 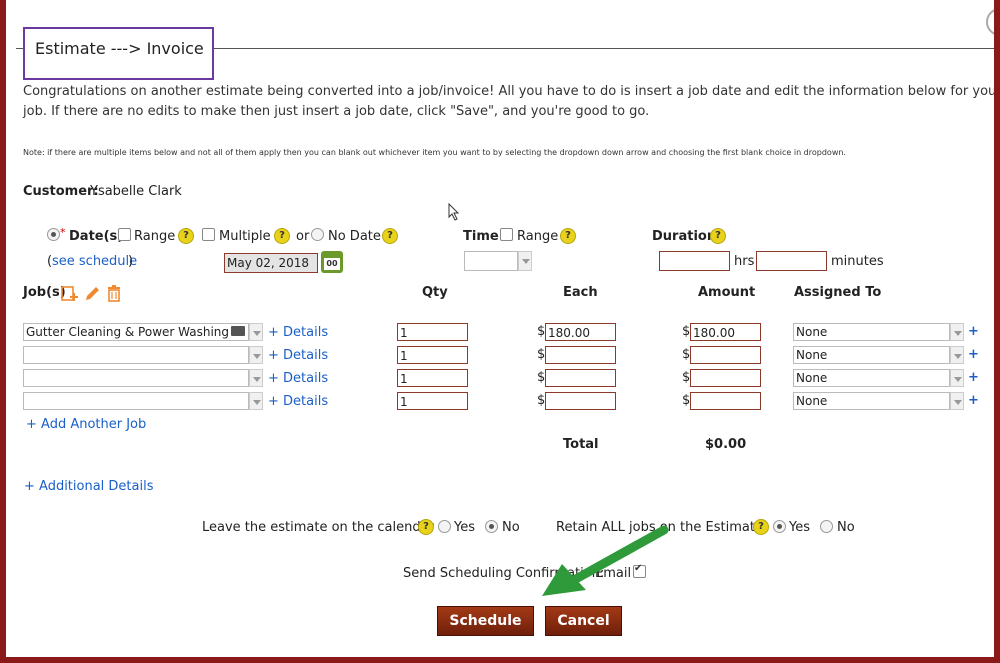 What do you see at coordinates (444, 526) in the screenshot?
I see `leave-estimate-yes-radio` at bounding box center [444, 526].